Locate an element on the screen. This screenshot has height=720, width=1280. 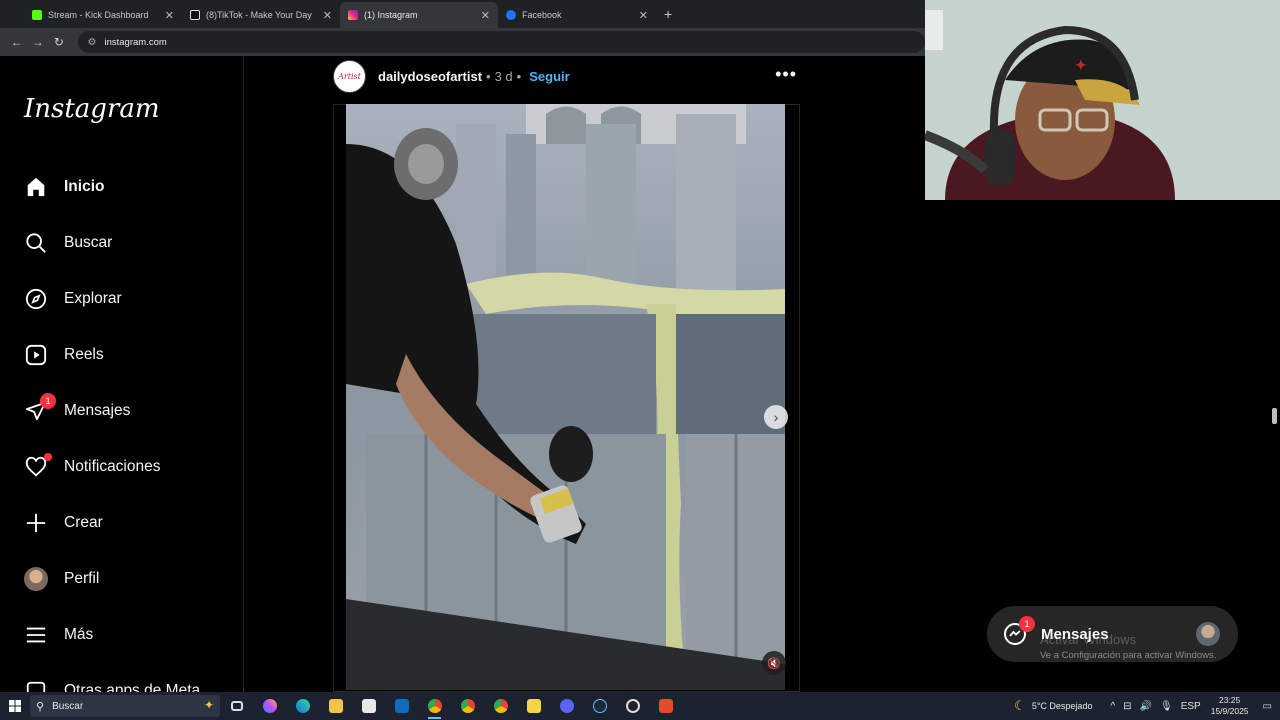
network-icon: ⊟ is located at coordinates (1127, 706).